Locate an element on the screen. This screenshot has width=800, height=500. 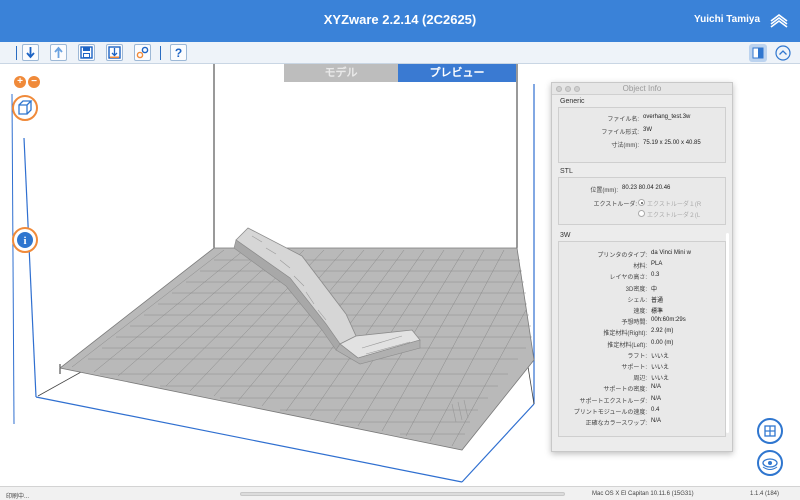
info-row-value: 0.4 is located at coordinates (655, 409).